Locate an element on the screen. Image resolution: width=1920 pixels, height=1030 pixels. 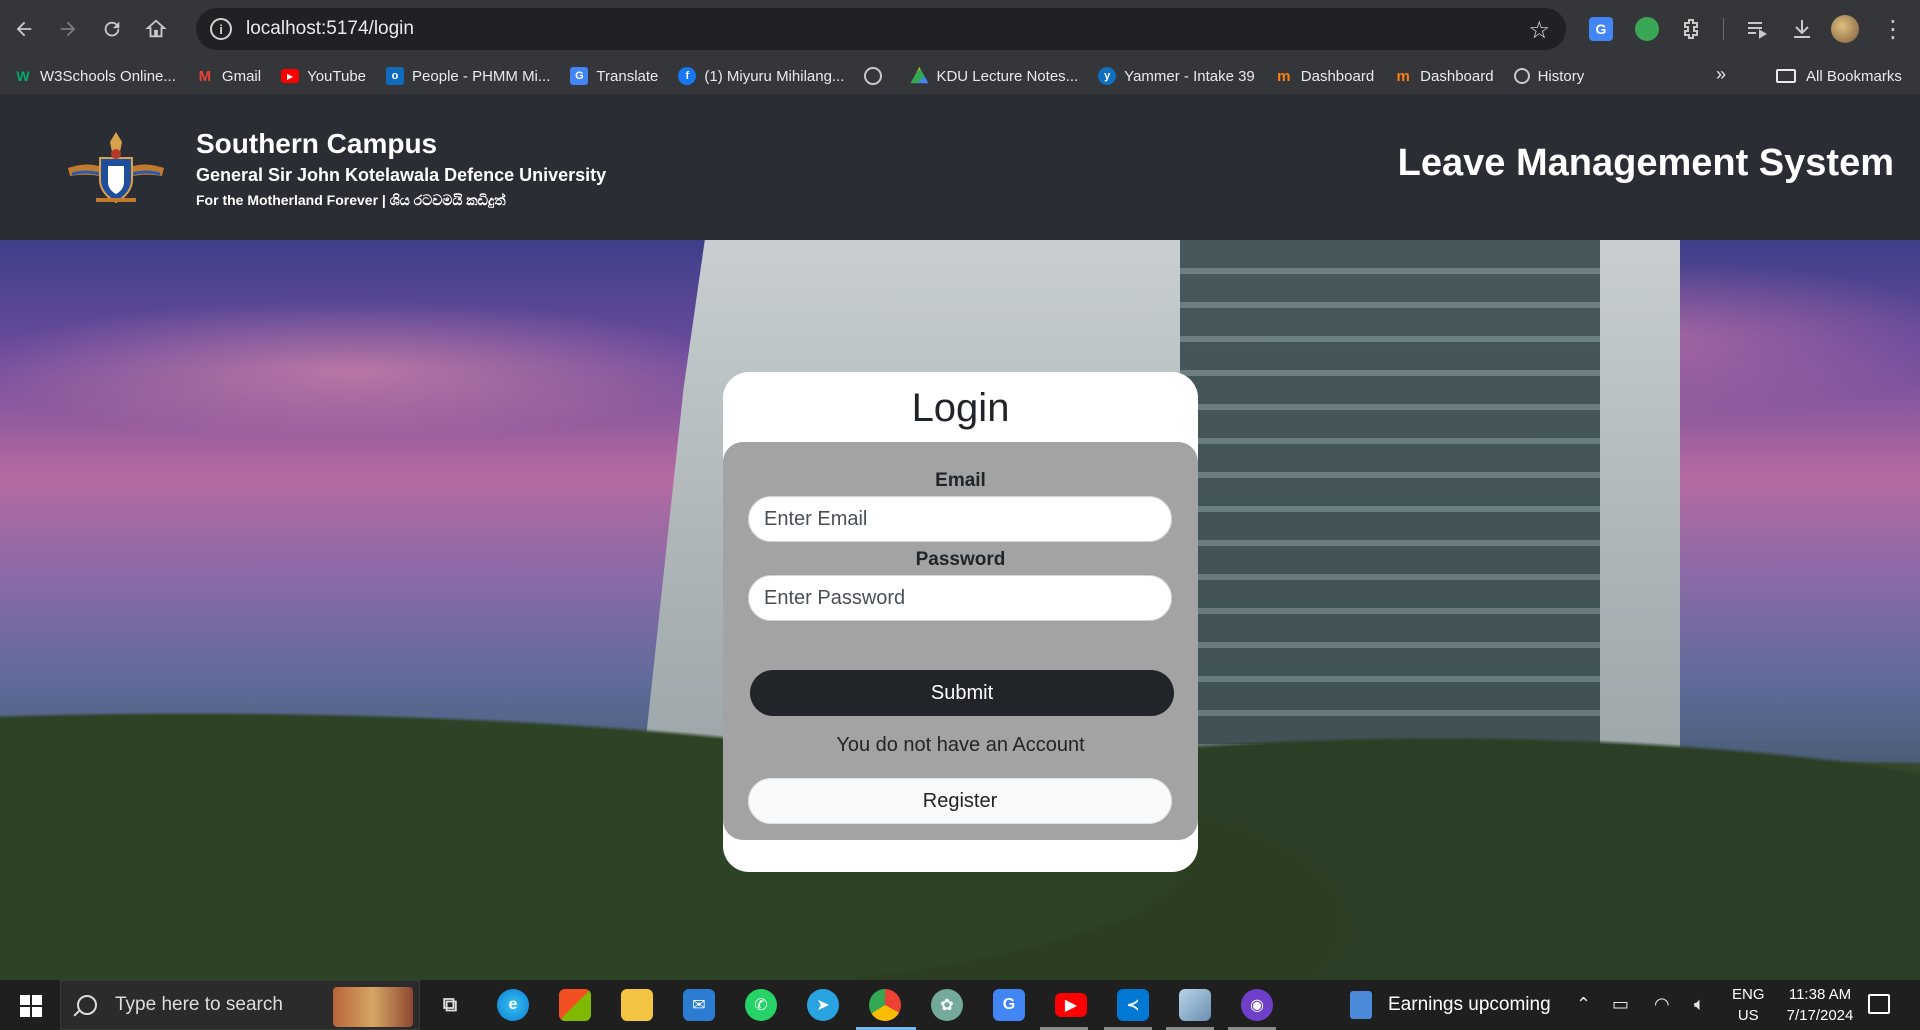
search-icon is located at coordinates (87, 1005).